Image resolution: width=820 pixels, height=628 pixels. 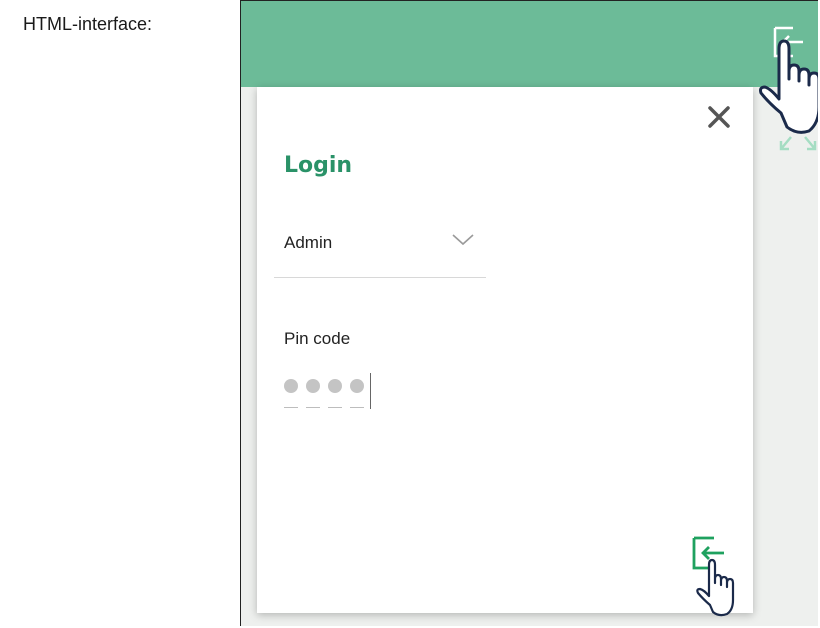 I want to click on pin-code-input, so click(x=329, y=393).